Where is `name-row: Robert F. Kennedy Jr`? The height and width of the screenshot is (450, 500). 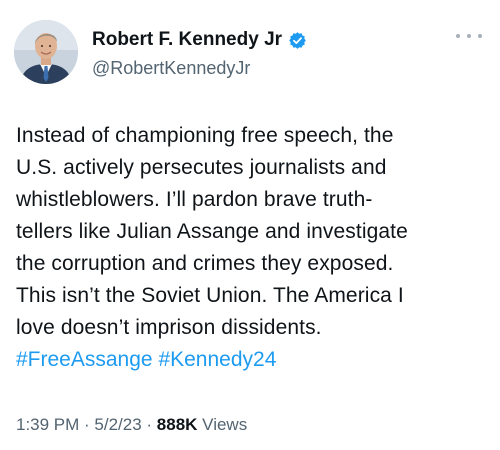
name-row: Robert F. Kennedy Jr is located at coordinates (199, 40).